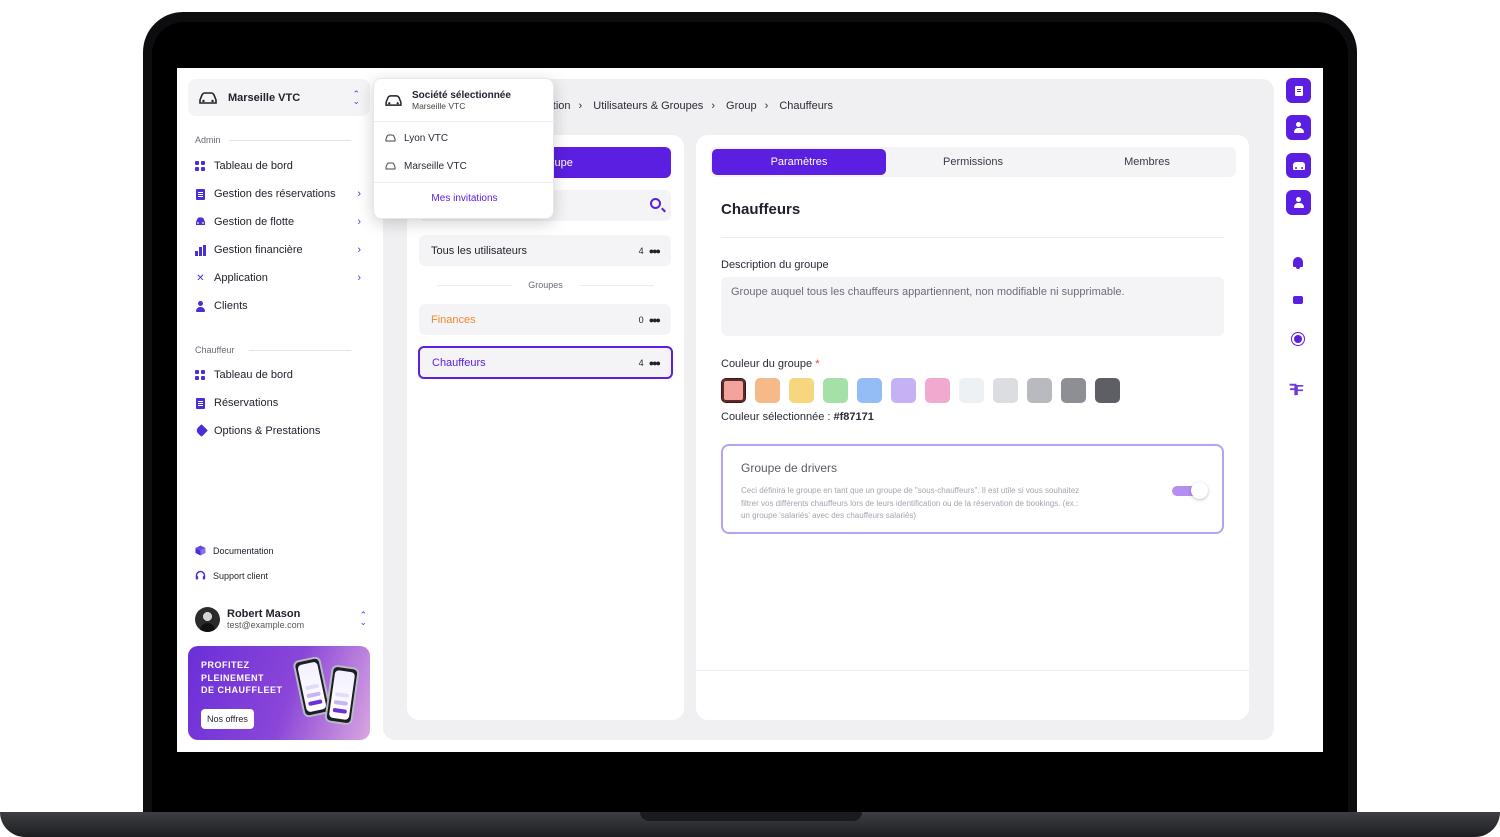 This screenshot has height=837, width=1500. I want to click on promo-line: DE CHAUFFLEET, so click(242, 690).